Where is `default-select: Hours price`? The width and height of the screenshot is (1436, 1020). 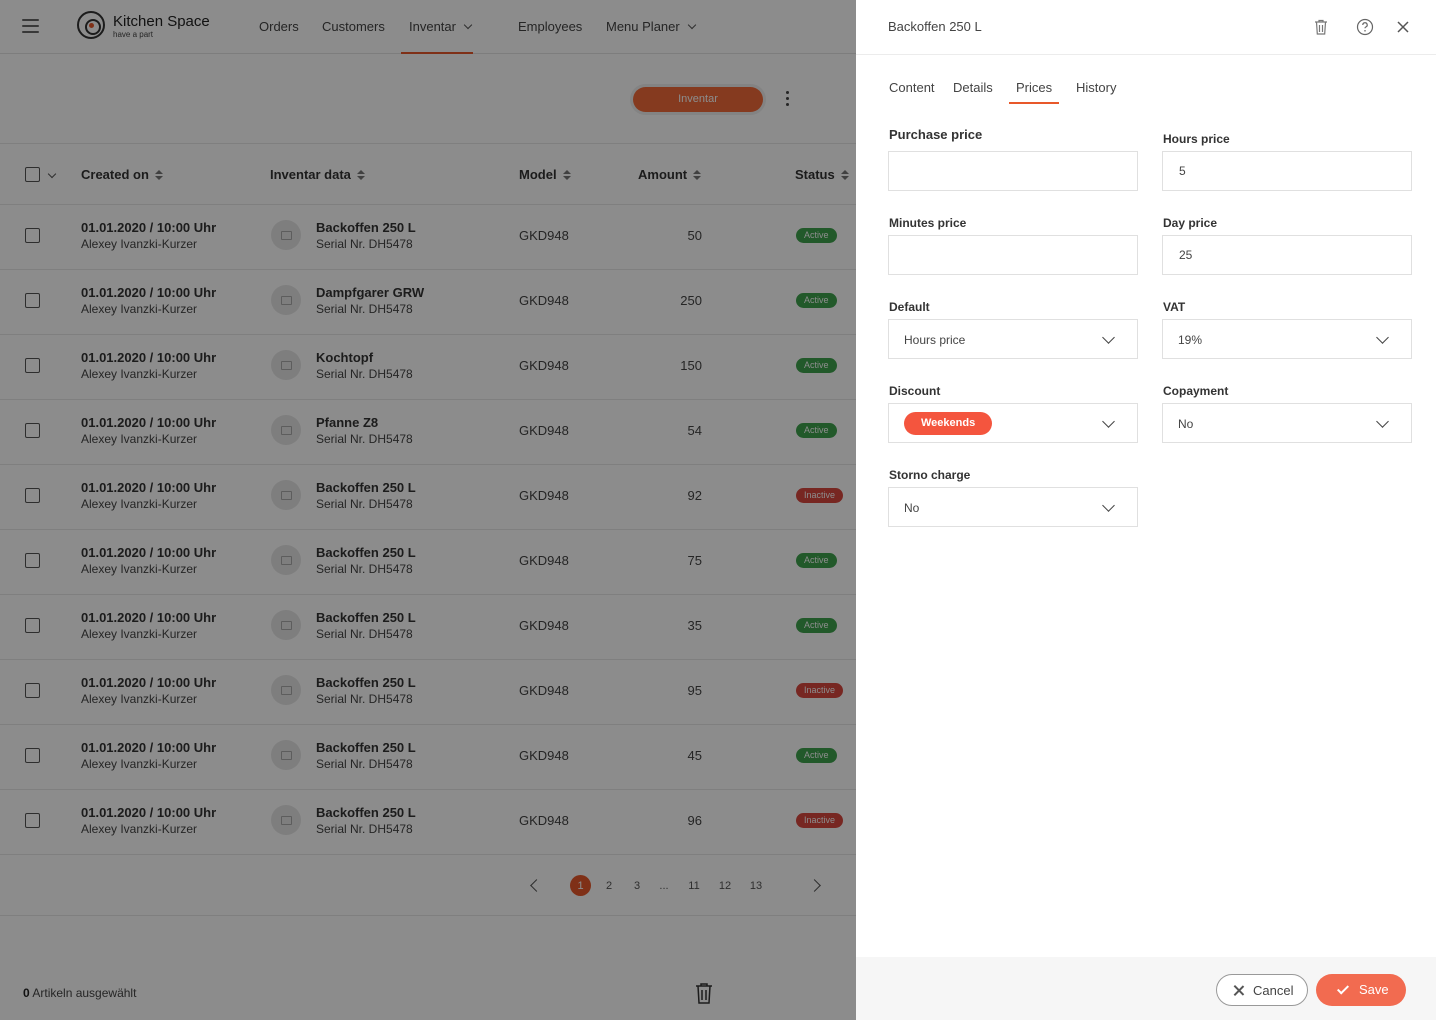 default-select: Hours price is located at coordinates (1013, 339).